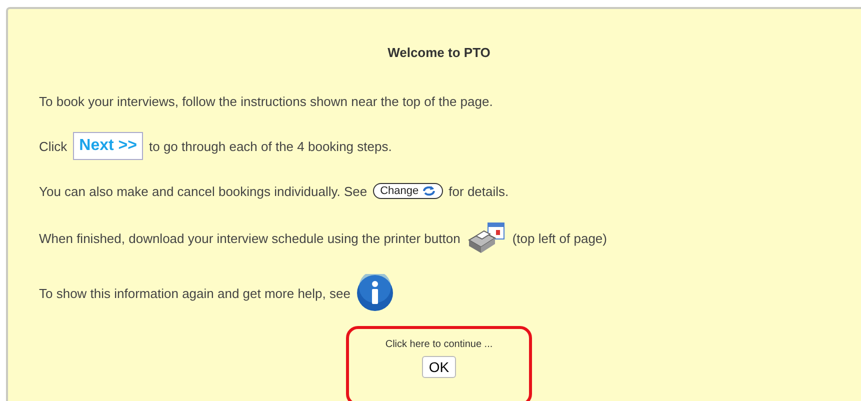 The height and width of the screenshot is (401, 861). Describe the element at coordinates (270, 146) in the screenshot. I see `instruction-text: to go through each of the 4 booking steps.` at that location.